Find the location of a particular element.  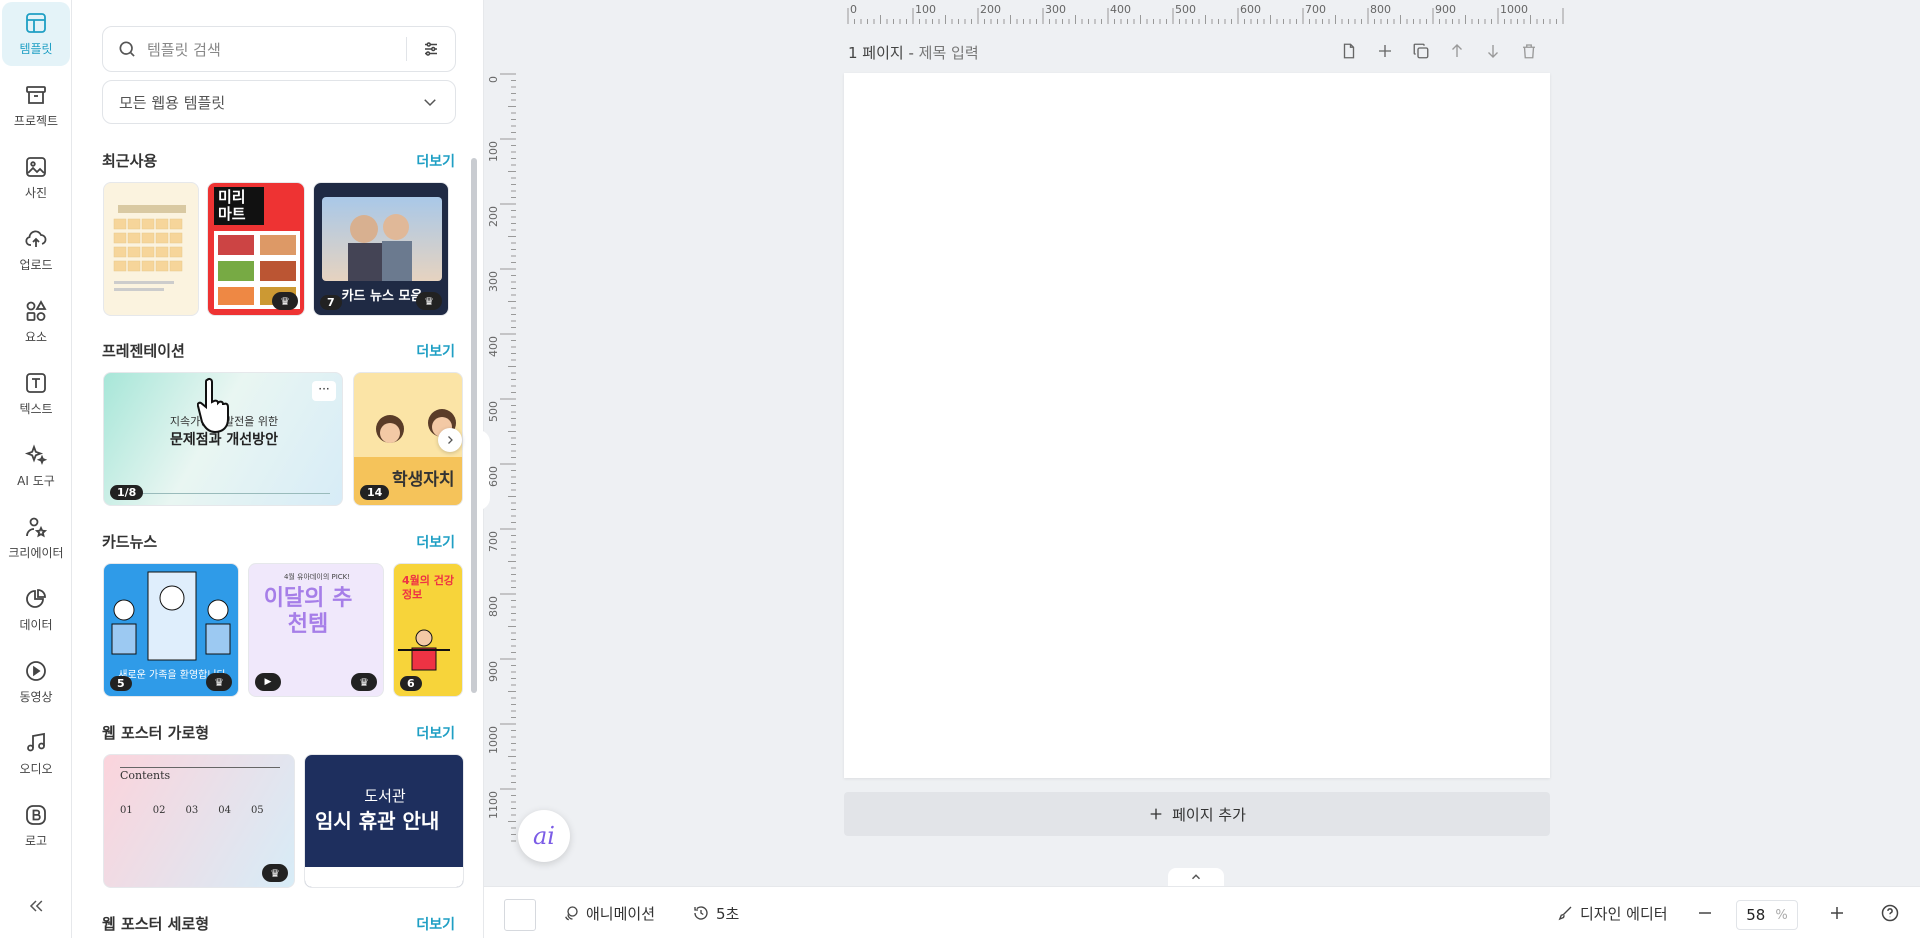

rail-label: 프로젝트 is located at coordinates (36, 121).